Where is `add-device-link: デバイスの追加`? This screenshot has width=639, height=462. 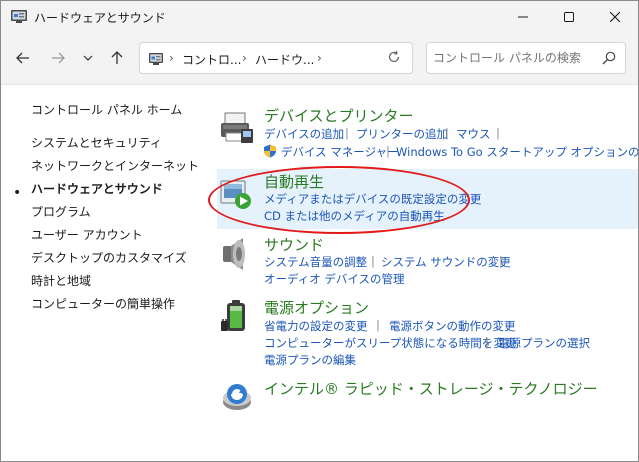 add-device-link: デバイスの追加 is located at coordinates (304, 134).